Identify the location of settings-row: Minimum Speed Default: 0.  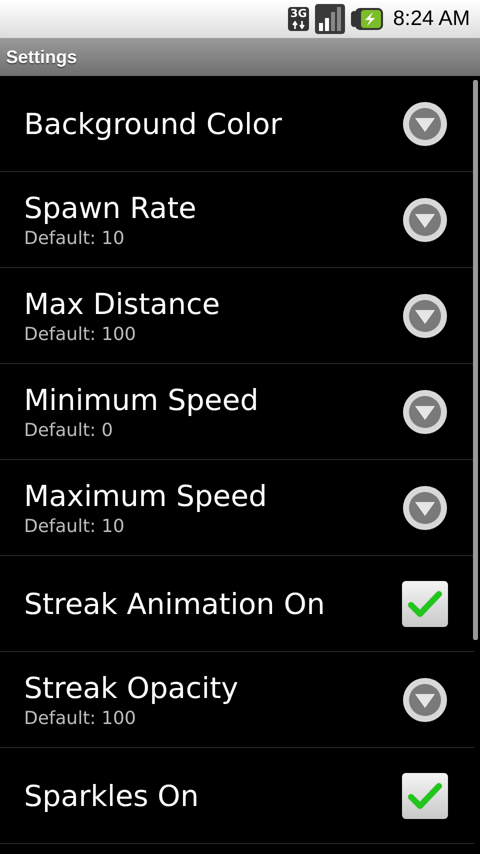
(237, 412).